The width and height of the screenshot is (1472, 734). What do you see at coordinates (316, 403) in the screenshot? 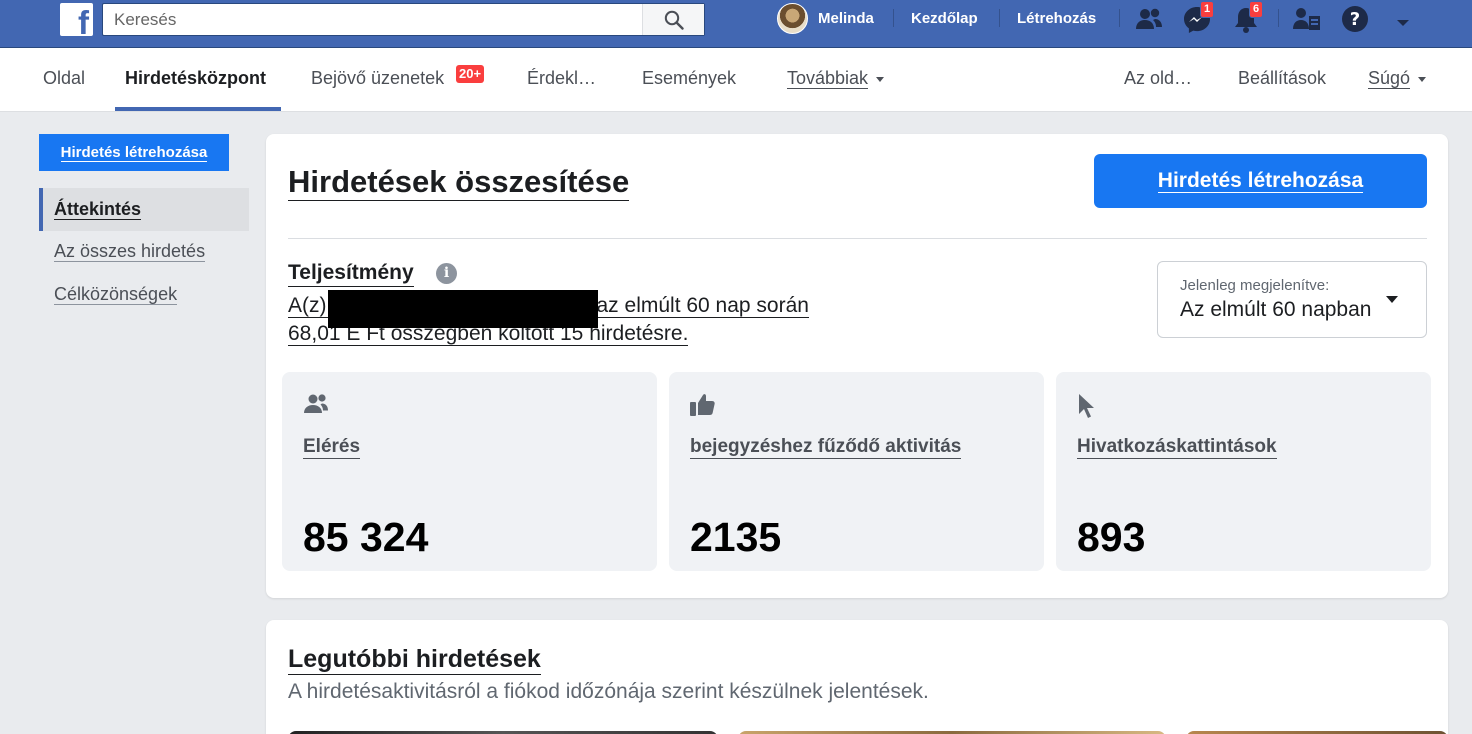
I see `people-icon` at bounding box center [316, 403].